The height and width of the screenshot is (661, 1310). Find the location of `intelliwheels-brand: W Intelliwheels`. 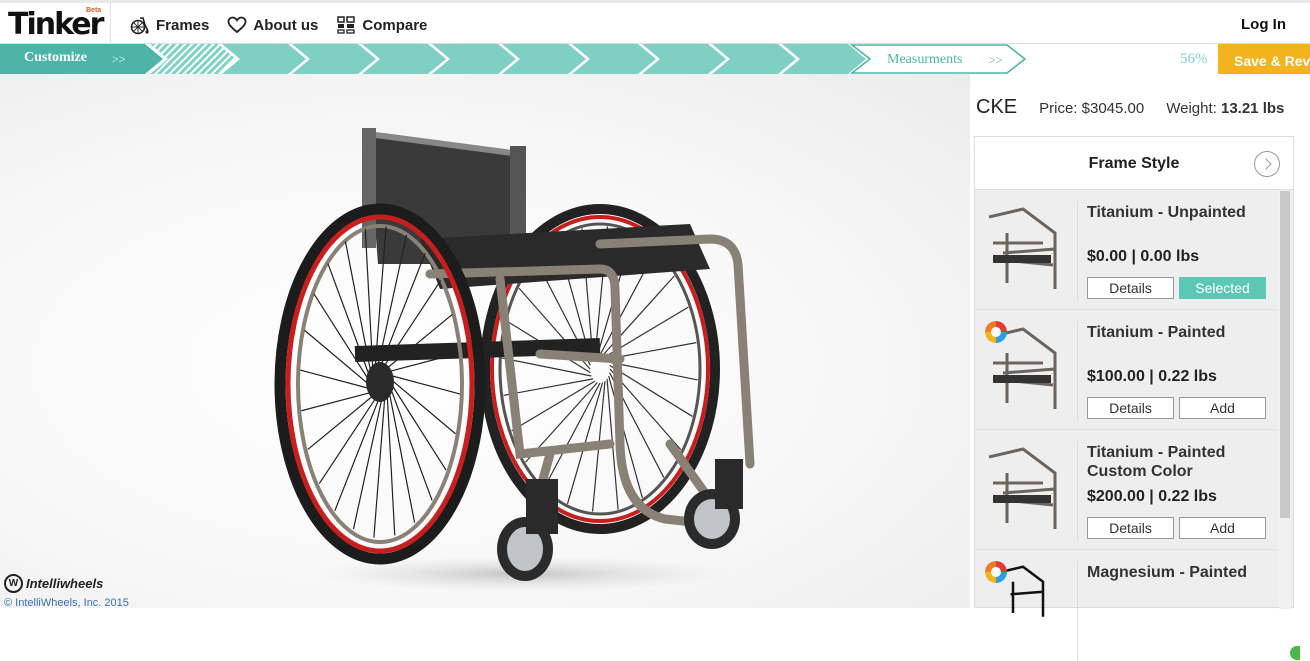

intelliwheels-brand: W Intelliwheels is located at coordinates (53, 583).